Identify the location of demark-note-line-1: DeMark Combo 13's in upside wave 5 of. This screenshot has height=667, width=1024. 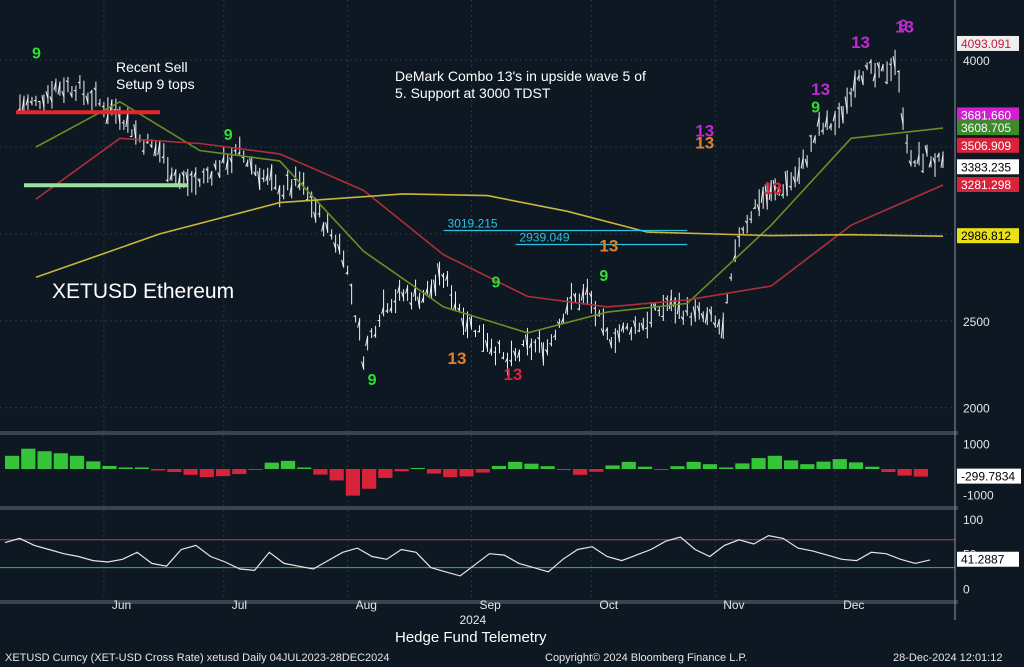
(520, 76).